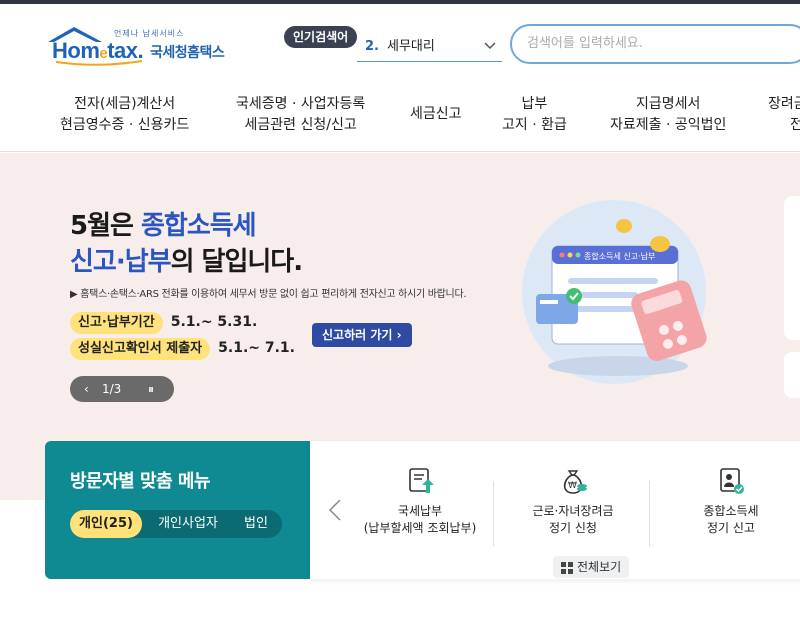 Image resolution: width=800 pixels, height=622 pixels. I want to click on tax-payment-icon, so click(421, 480).